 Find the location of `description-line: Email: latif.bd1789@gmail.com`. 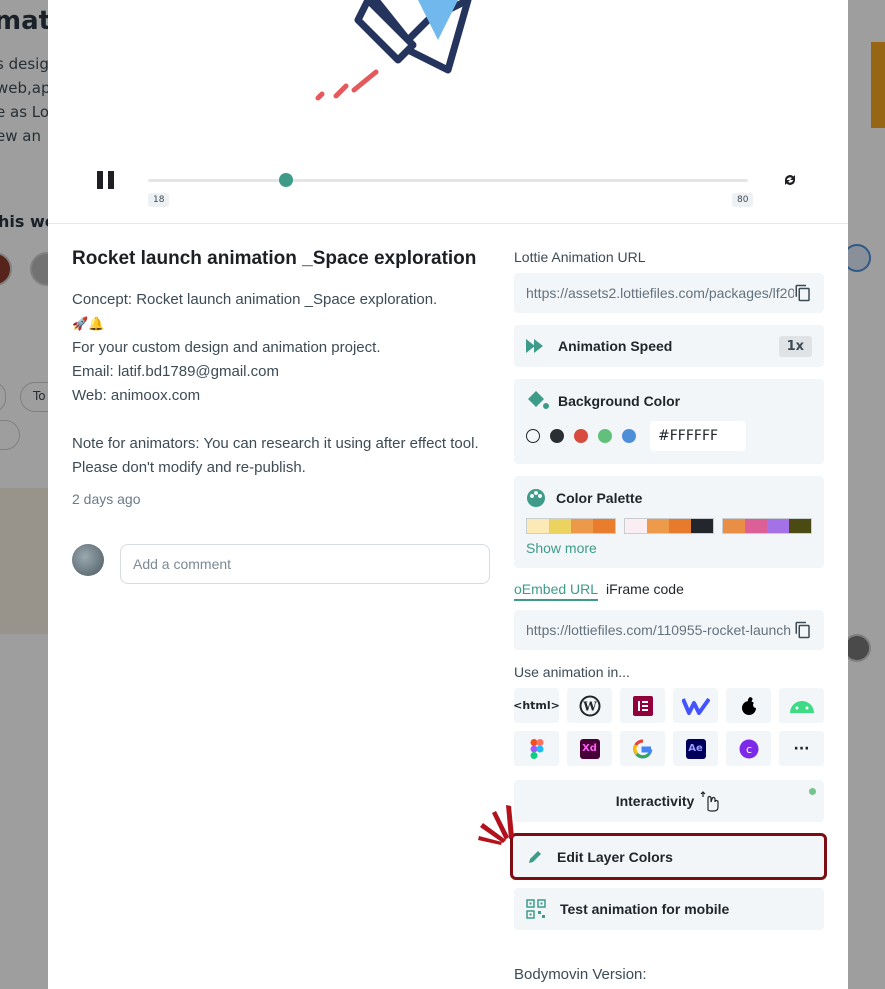

description-line: Email: latif.bd1789@gmail.com is located at coordinates (175, 371).